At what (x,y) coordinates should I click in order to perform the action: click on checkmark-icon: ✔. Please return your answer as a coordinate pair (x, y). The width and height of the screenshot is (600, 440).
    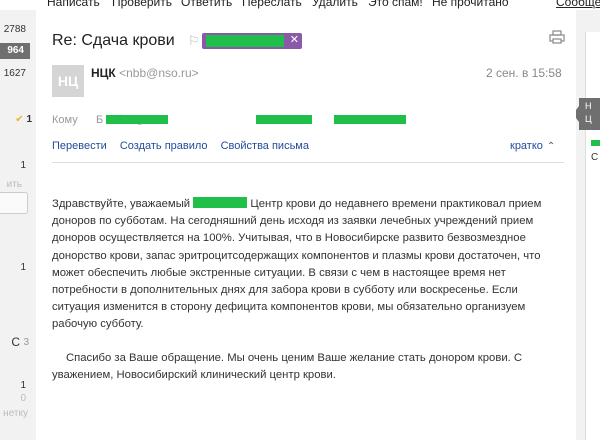
    Looking at the image, I should click on (19, 119).